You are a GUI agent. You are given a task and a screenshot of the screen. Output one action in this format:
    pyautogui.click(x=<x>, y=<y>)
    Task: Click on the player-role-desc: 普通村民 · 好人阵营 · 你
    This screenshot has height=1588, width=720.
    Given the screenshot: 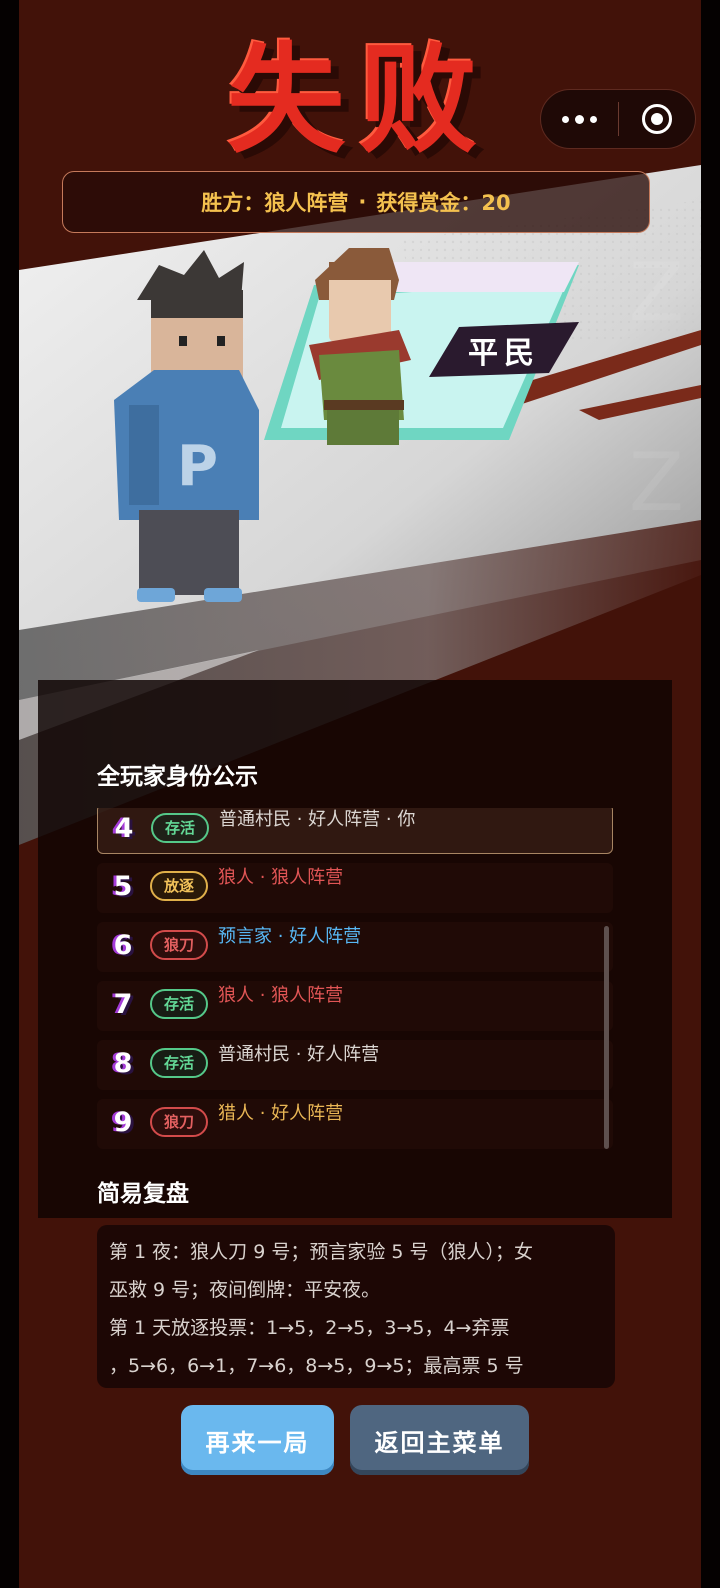 What is the action you would take?
    pyautogui.click(x=317, y=819)
    